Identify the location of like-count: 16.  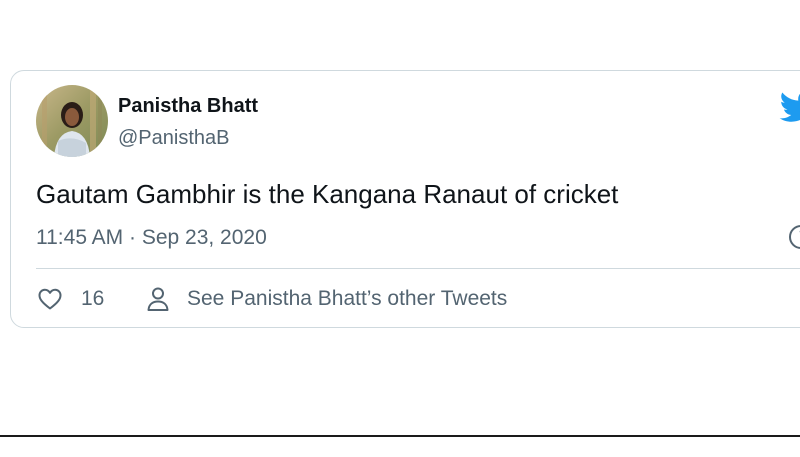
(92, 299).